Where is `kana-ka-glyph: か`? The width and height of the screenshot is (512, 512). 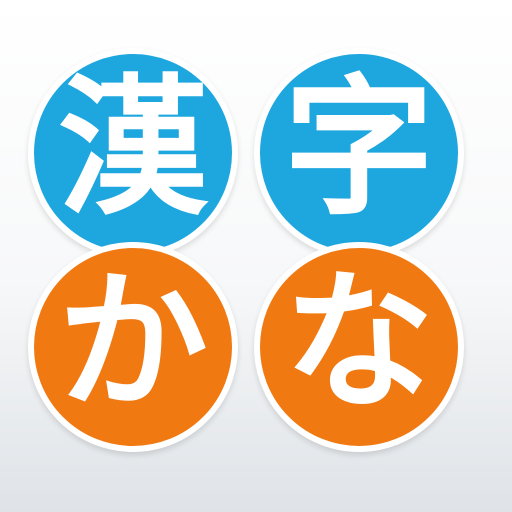
kana-ka-glyph: か is located at coordinates (132, 343).